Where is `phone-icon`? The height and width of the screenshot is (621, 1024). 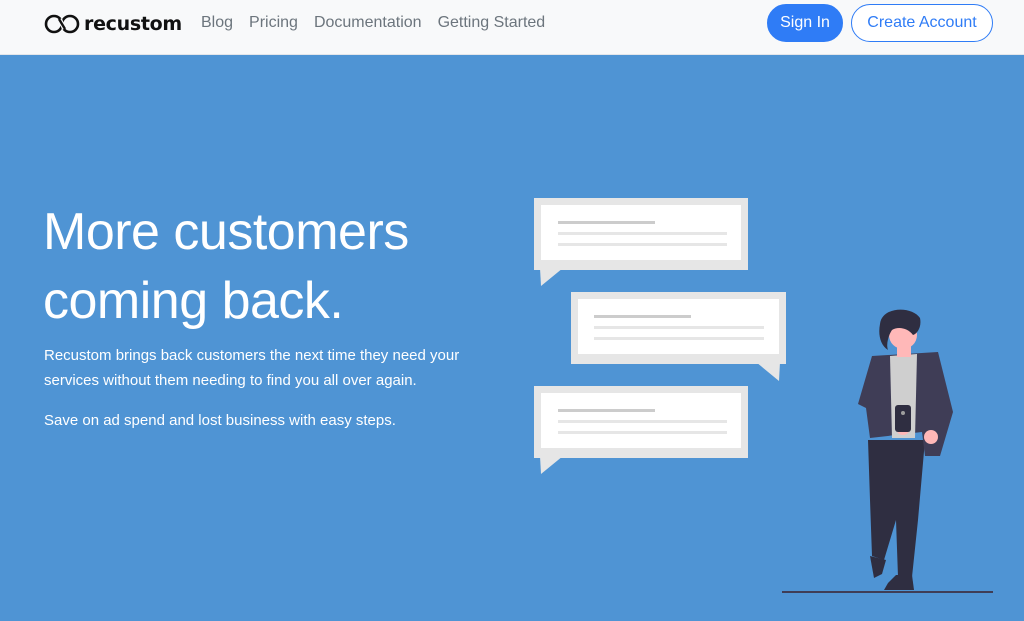
phone-icon is located at coordinates (903, 418).